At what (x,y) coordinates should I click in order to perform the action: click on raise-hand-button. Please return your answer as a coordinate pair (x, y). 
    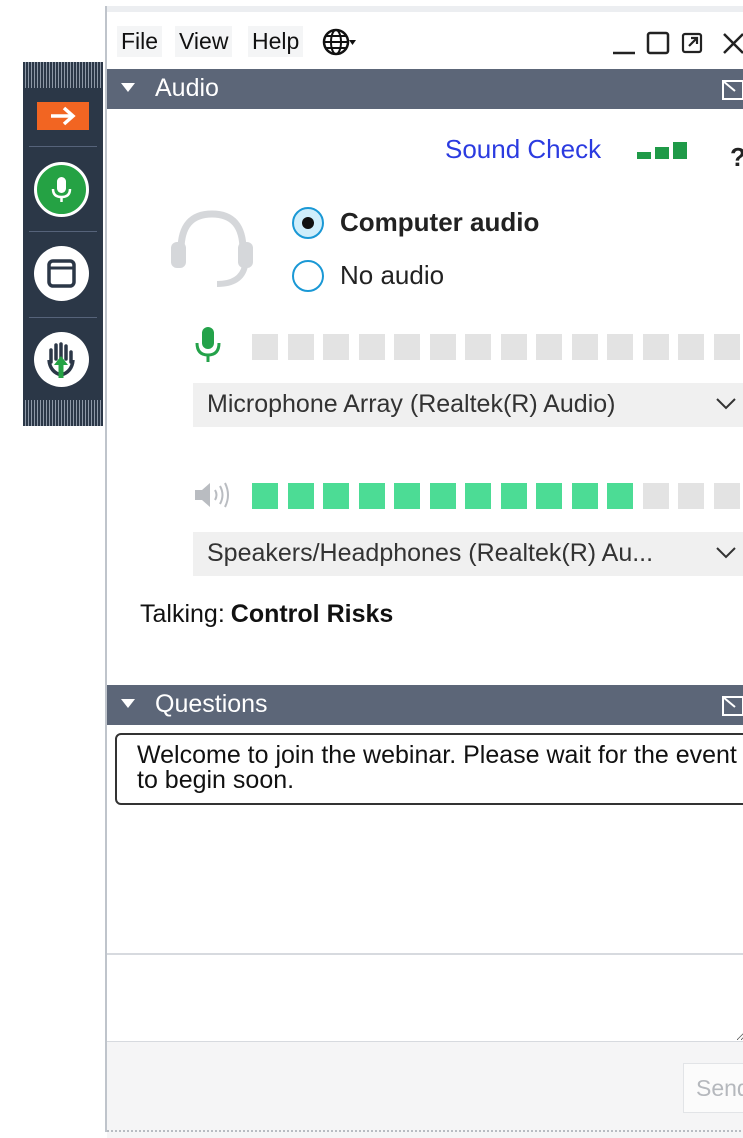
    Looking at the image, I should click on (61, 359).